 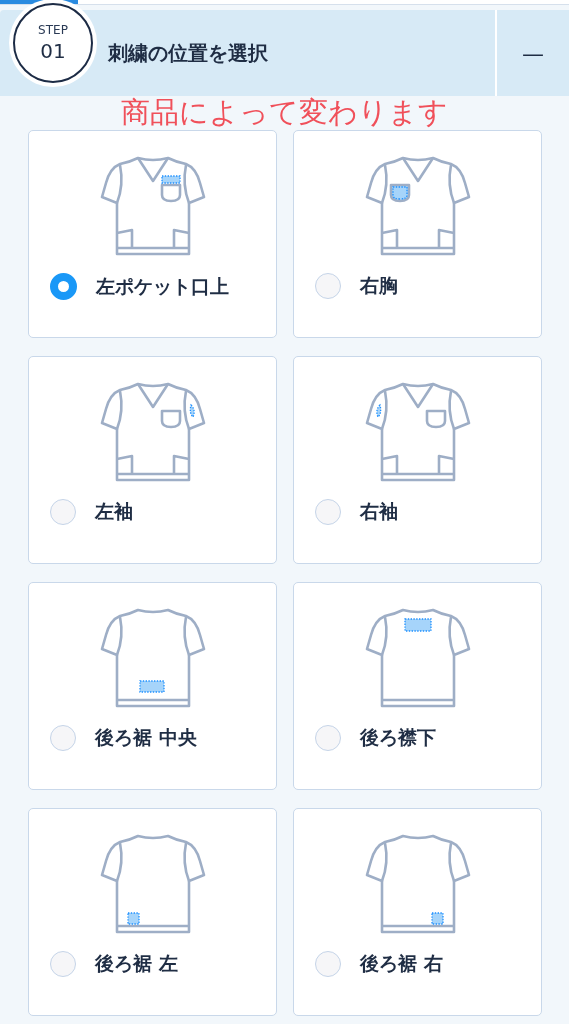 I want to click on option-label: 右胸, so click(x=379, y=285).